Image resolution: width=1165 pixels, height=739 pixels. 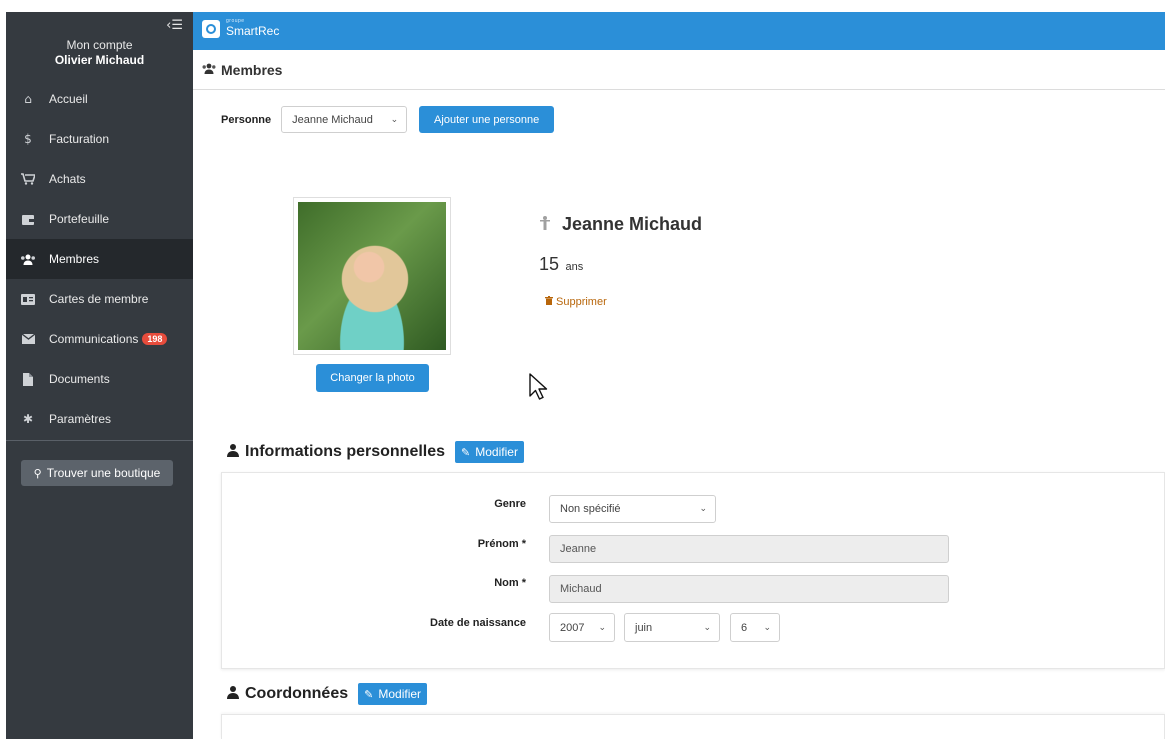 What do you see at coordinates (590, 509) in the screenshot?
I see `gender-value: Non spécifié` at bounding box center [590, 509].